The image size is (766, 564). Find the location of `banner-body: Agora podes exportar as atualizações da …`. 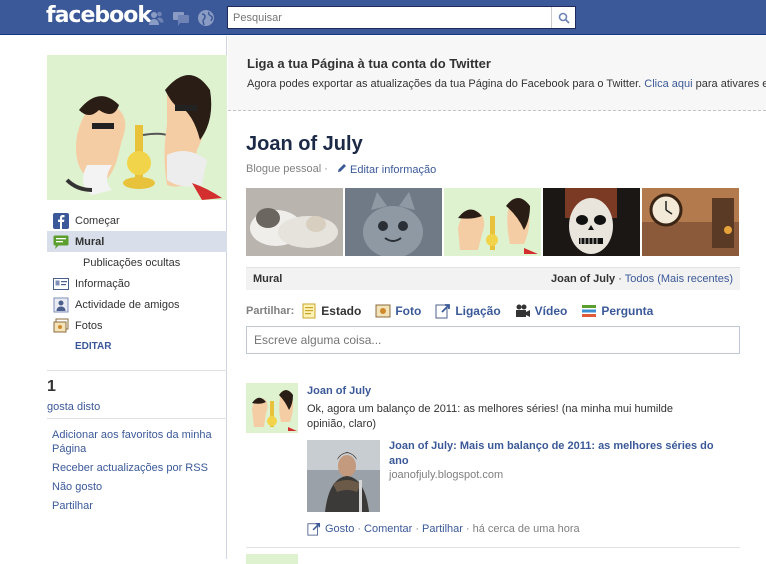

banner-body: Agora podes exportar as atualizações da … is located at coordinates (444, 84).